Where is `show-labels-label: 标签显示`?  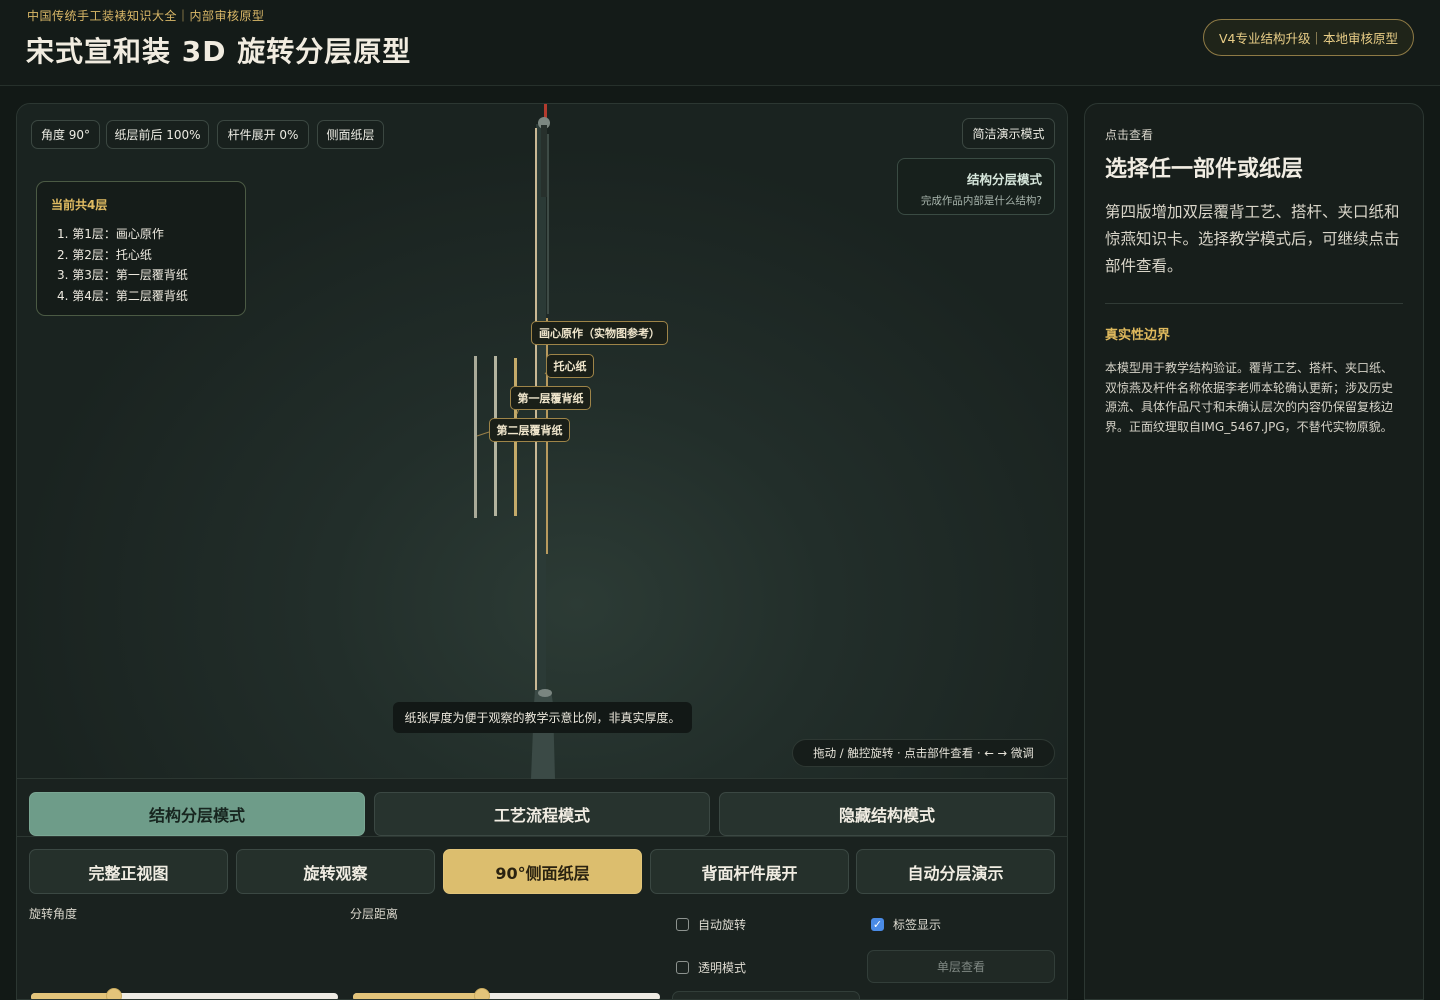
show-labels-label: 标签显示 is located at coordinates (917, 925).